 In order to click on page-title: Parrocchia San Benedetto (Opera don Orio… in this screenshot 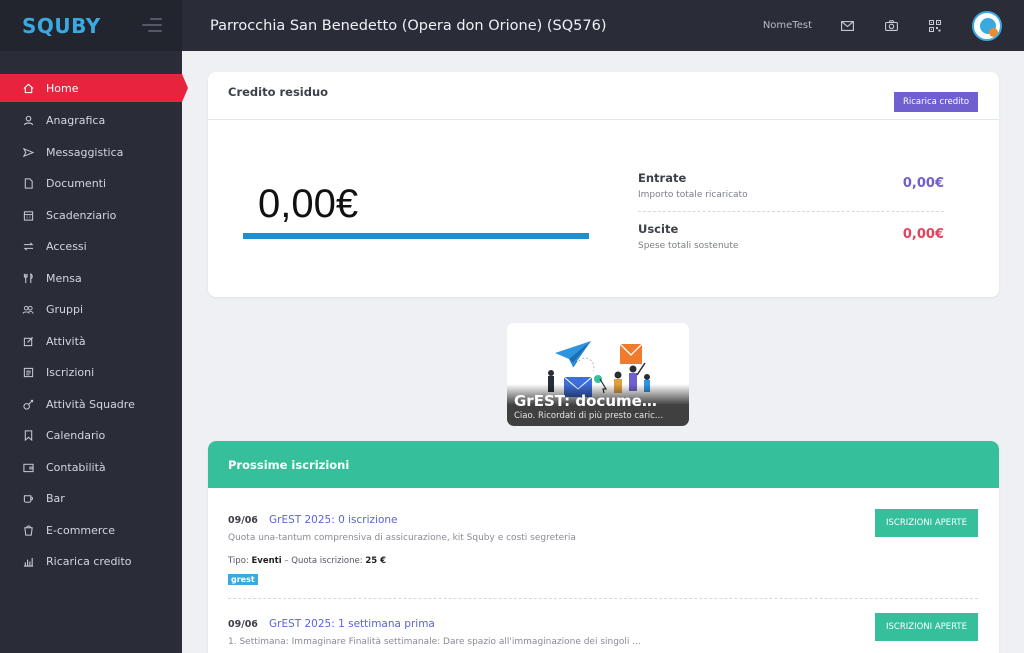, I will do `click(408, 25)`.